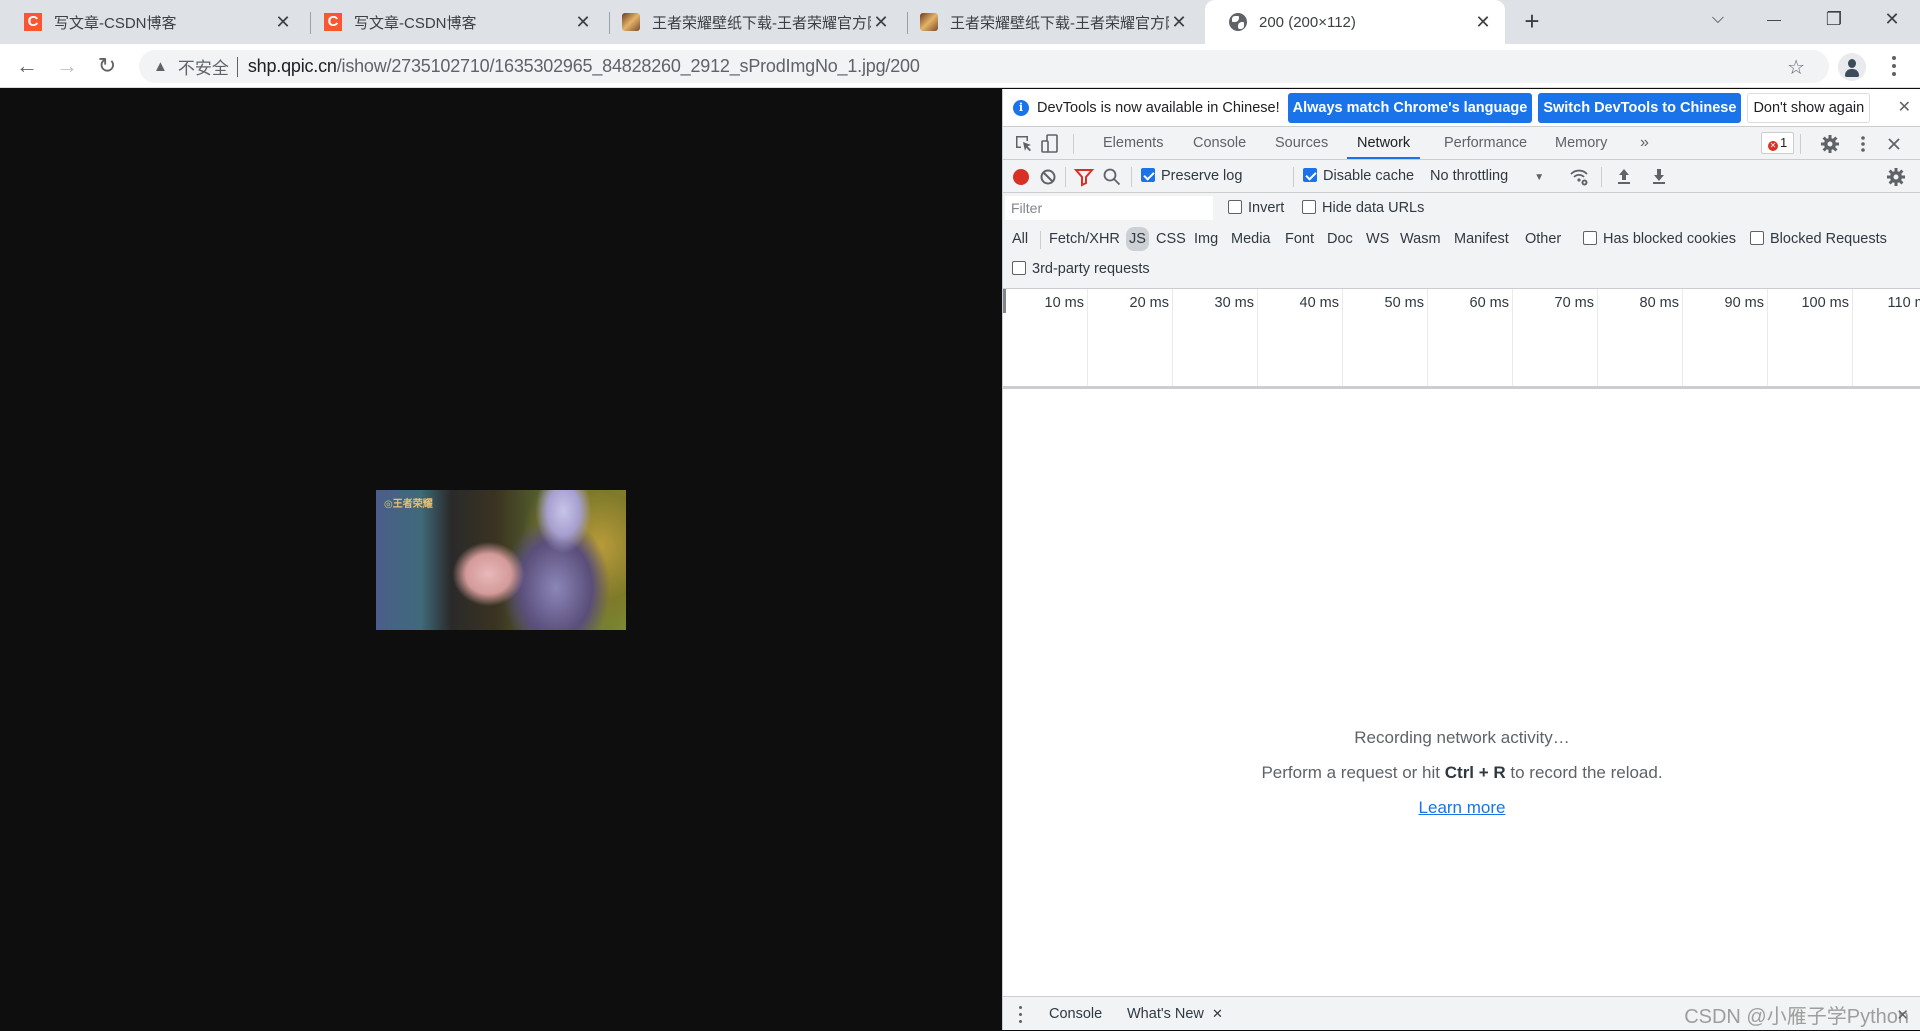 This screenshot has height=1031, width=1920. Describe the element at coordinates (1659, 239) in the screenshot. I see `has-blocked-cookies-checkbox: Has blocked cookies` at that location.